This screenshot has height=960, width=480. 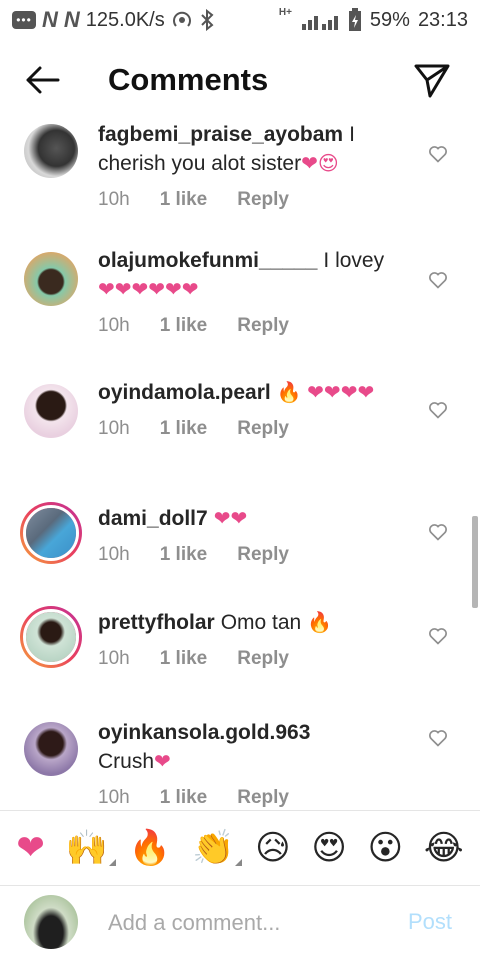 What do you see at coordinates (272, 848) in the screenshot?
I see `sad-emoji-button: 😥` at bounding box center [272, 848].